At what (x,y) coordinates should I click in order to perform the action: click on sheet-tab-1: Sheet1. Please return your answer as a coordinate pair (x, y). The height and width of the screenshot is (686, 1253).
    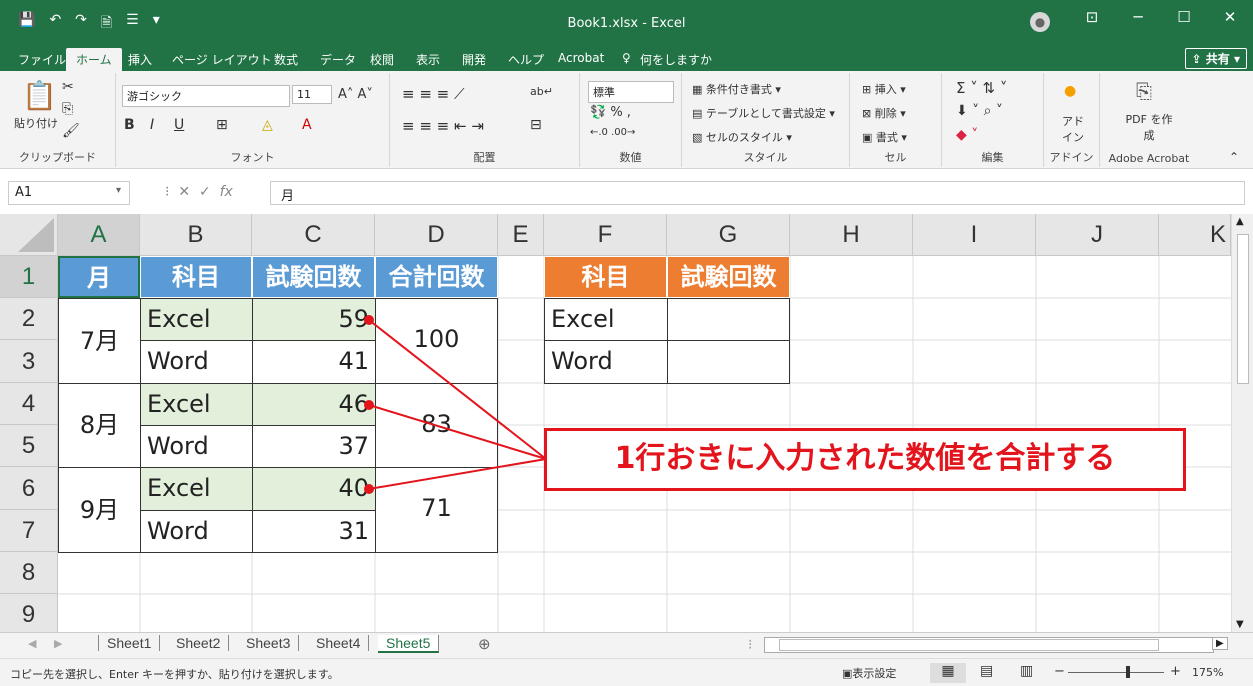
    Looking at the image, I should click on (129, 643).